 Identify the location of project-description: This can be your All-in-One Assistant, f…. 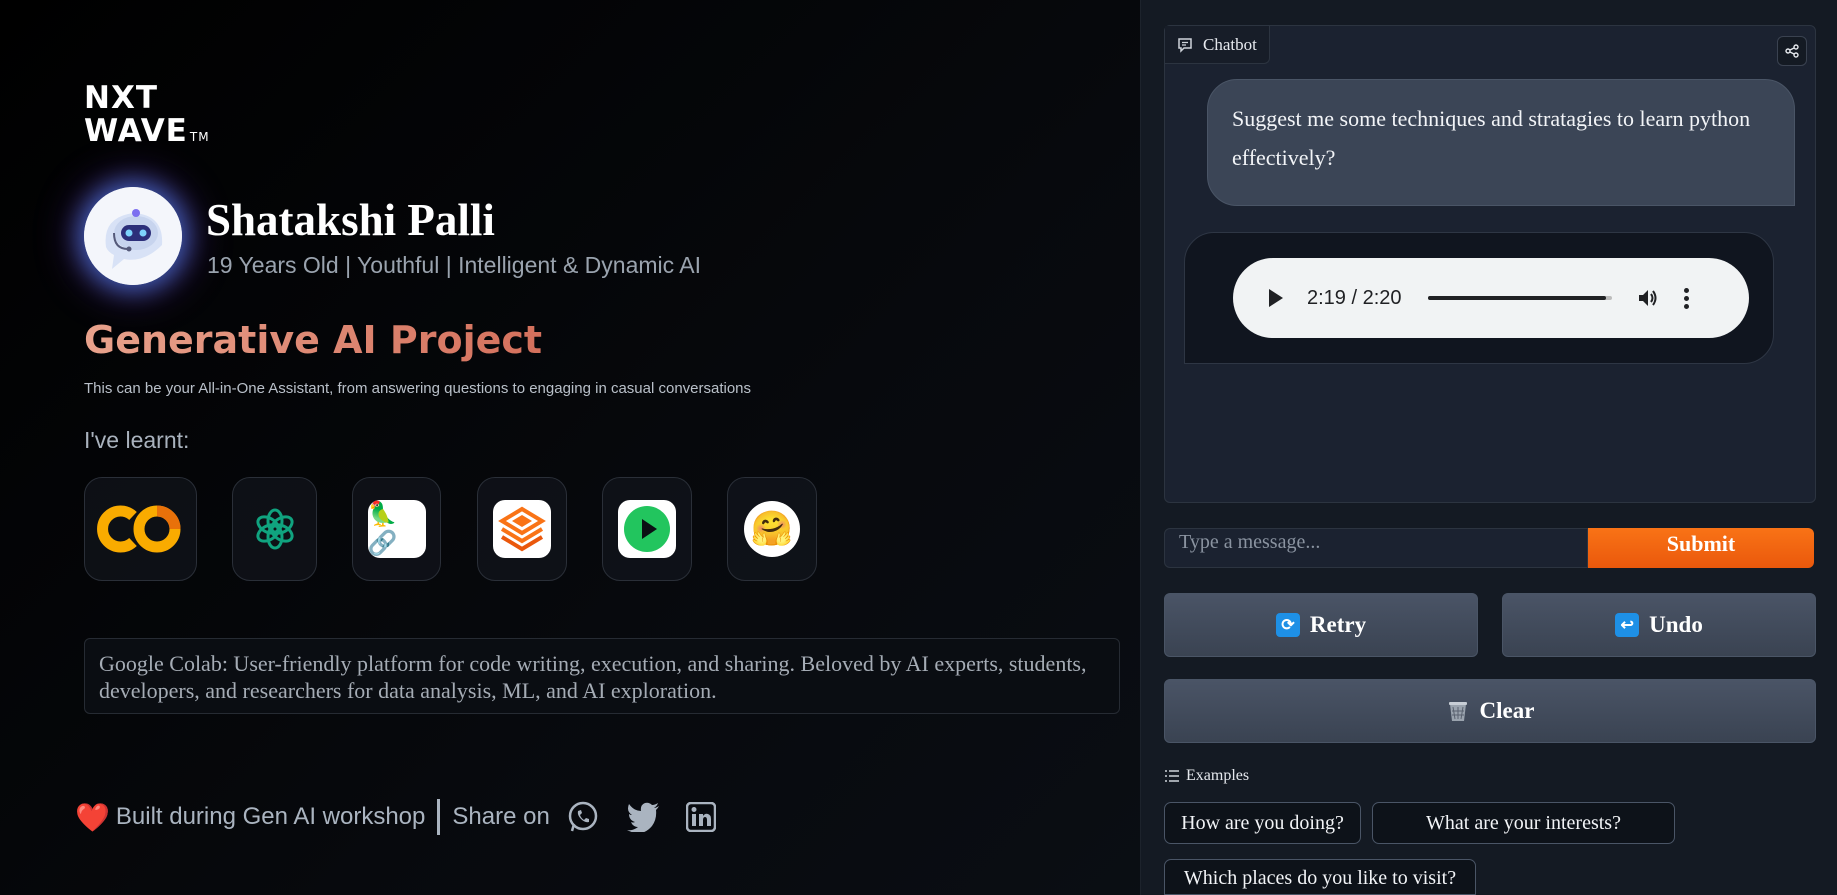
(418, 388).